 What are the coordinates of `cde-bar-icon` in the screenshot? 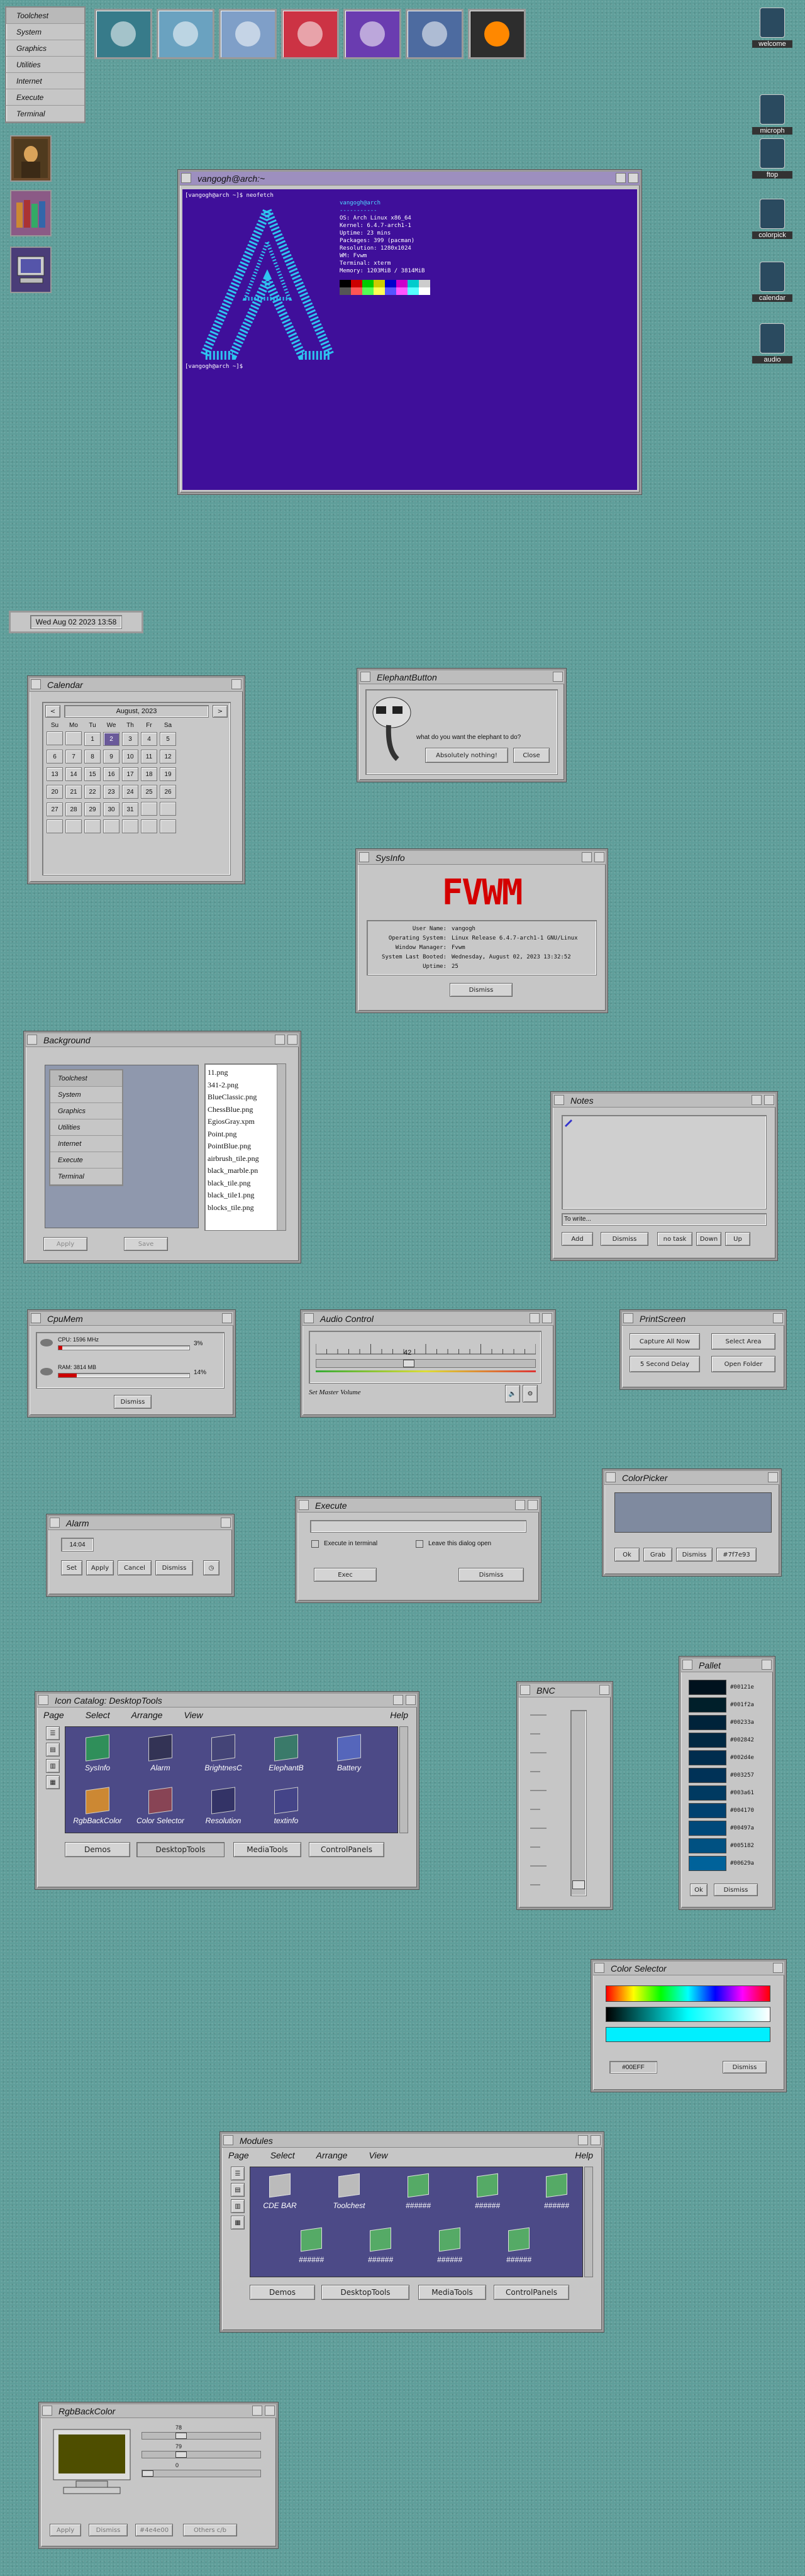 It's located at (280, 2185).